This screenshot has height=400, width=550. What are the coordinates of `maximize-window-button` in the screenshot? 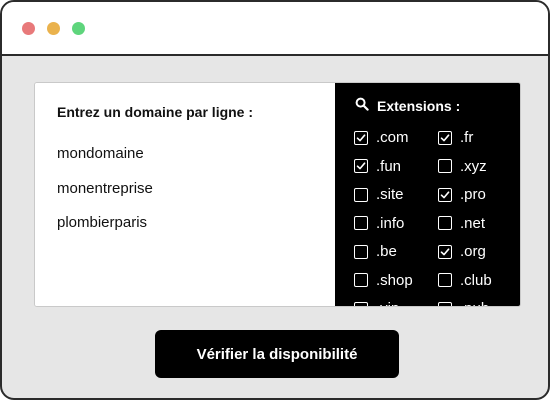 It's located at (78, 28).